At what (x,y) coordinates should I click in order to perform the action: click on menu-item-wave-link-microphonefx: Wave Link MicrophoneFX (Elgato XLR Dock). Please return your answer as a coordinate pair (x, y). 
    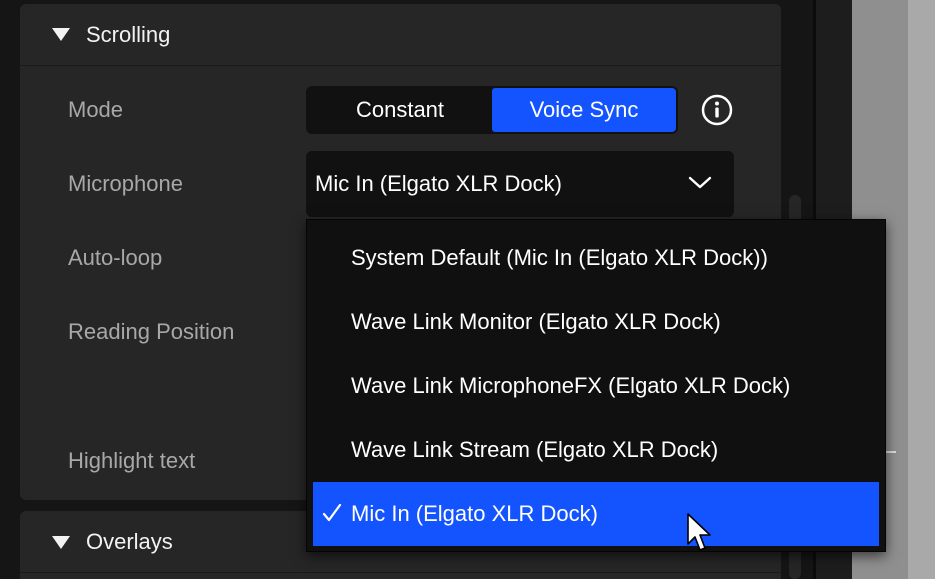
    Looking at the image, I should click on (596, 386).